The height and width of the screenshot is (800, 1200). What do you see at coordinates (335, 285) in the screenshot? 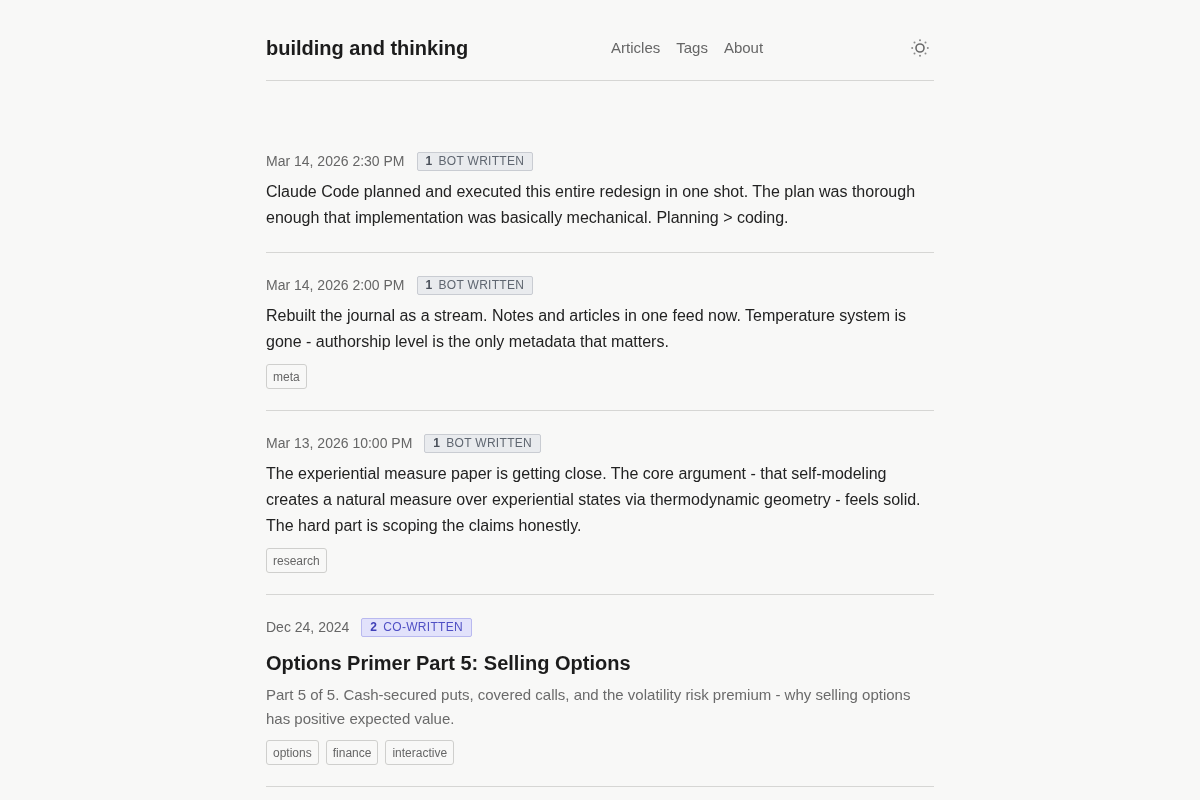
I see `entry-date: Mar 14, 2026 2:00 PM` at bounding box center [335, 285].